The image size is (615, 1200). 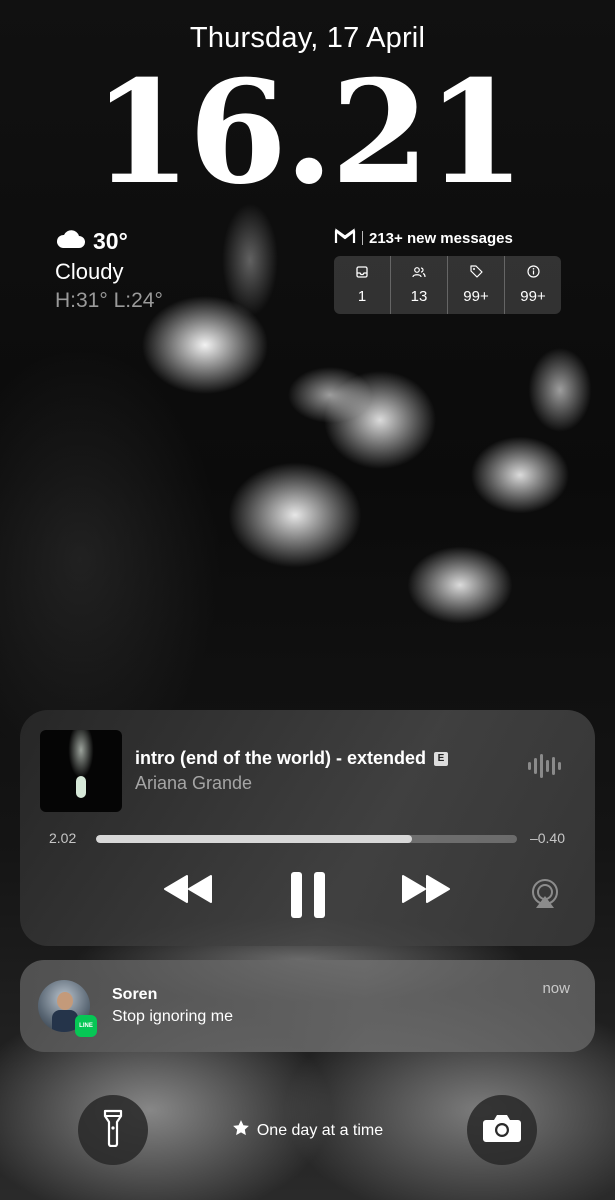 What do you see at coordinates (65, 1001) in the screenshot?
I see `avatar-head` at bounding box center [65, 1001].